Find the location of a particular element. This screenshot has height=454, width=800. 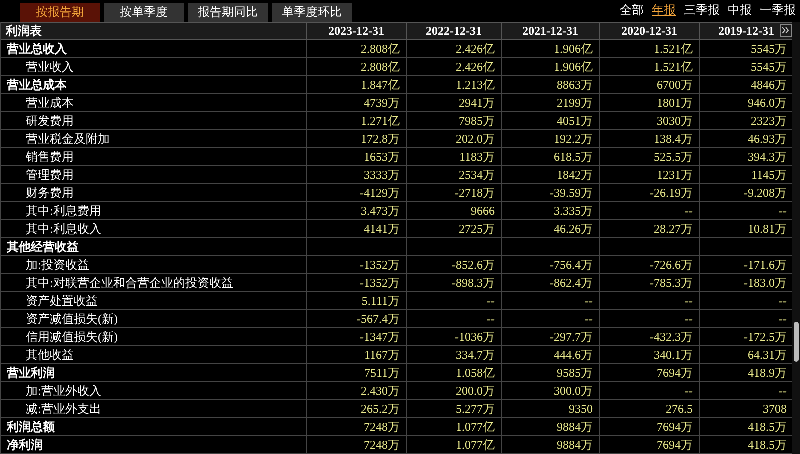

table-cell: 9884万 is located at coordinates (575, 444).